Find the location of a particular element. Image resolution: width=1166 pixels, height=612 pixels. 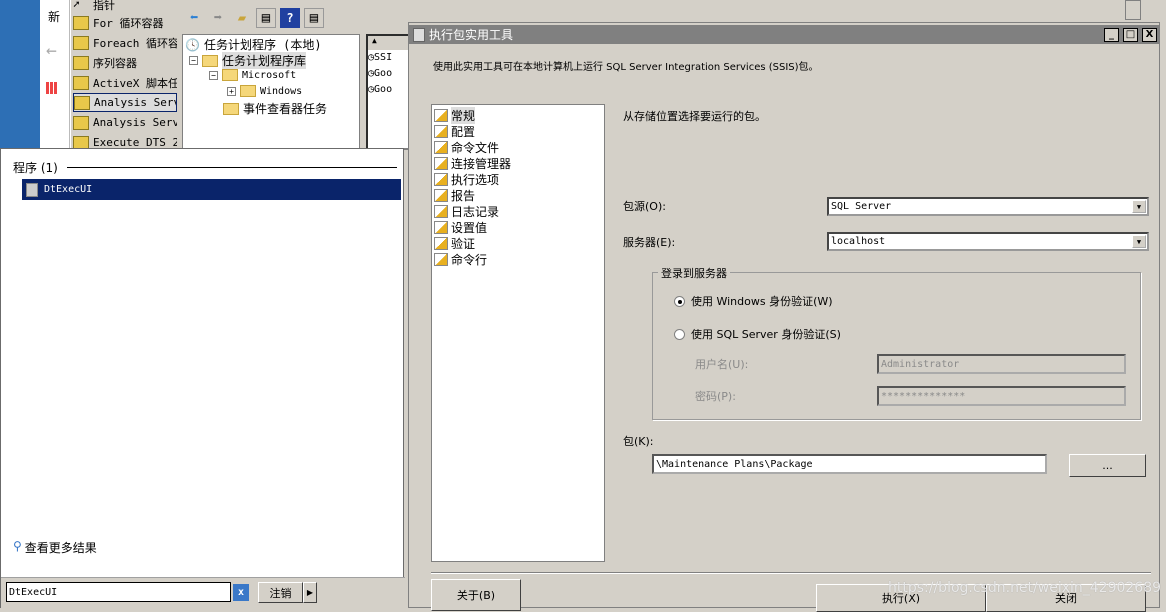

nav-item-label: 报告 is located at coordinates (463, 195).